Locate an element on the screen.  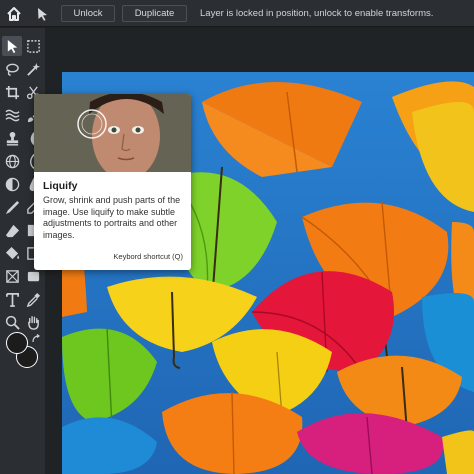
text-tool-button is located at coordinates (12, 299).